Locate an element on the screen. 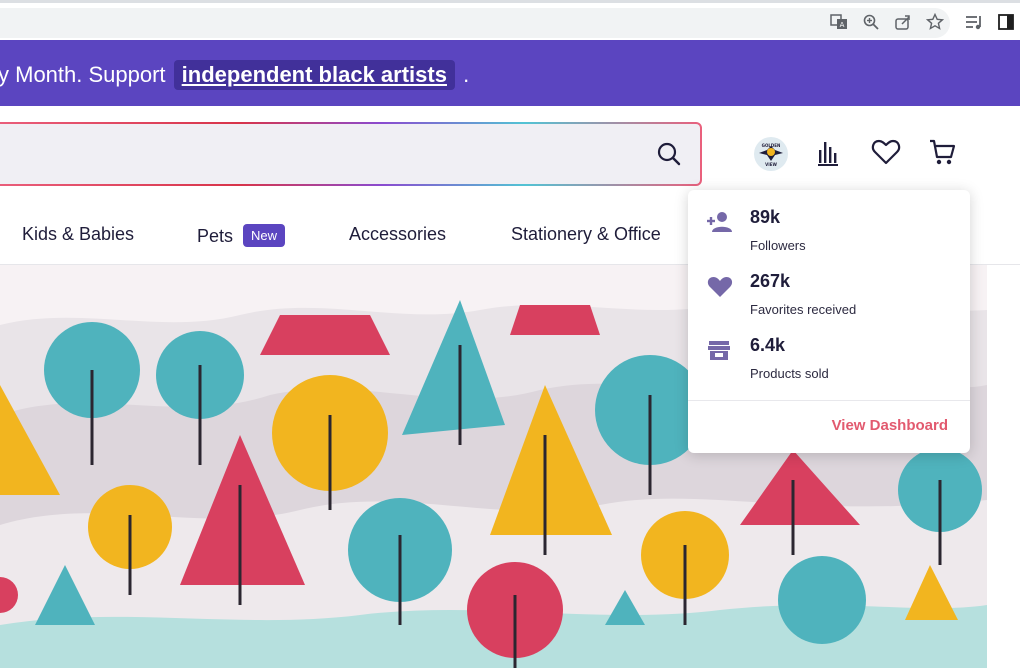 Image resolution: width=1020 pixels, height=668 pixels. nav-item-pets: Pets New is located at coordinates (241, 235).